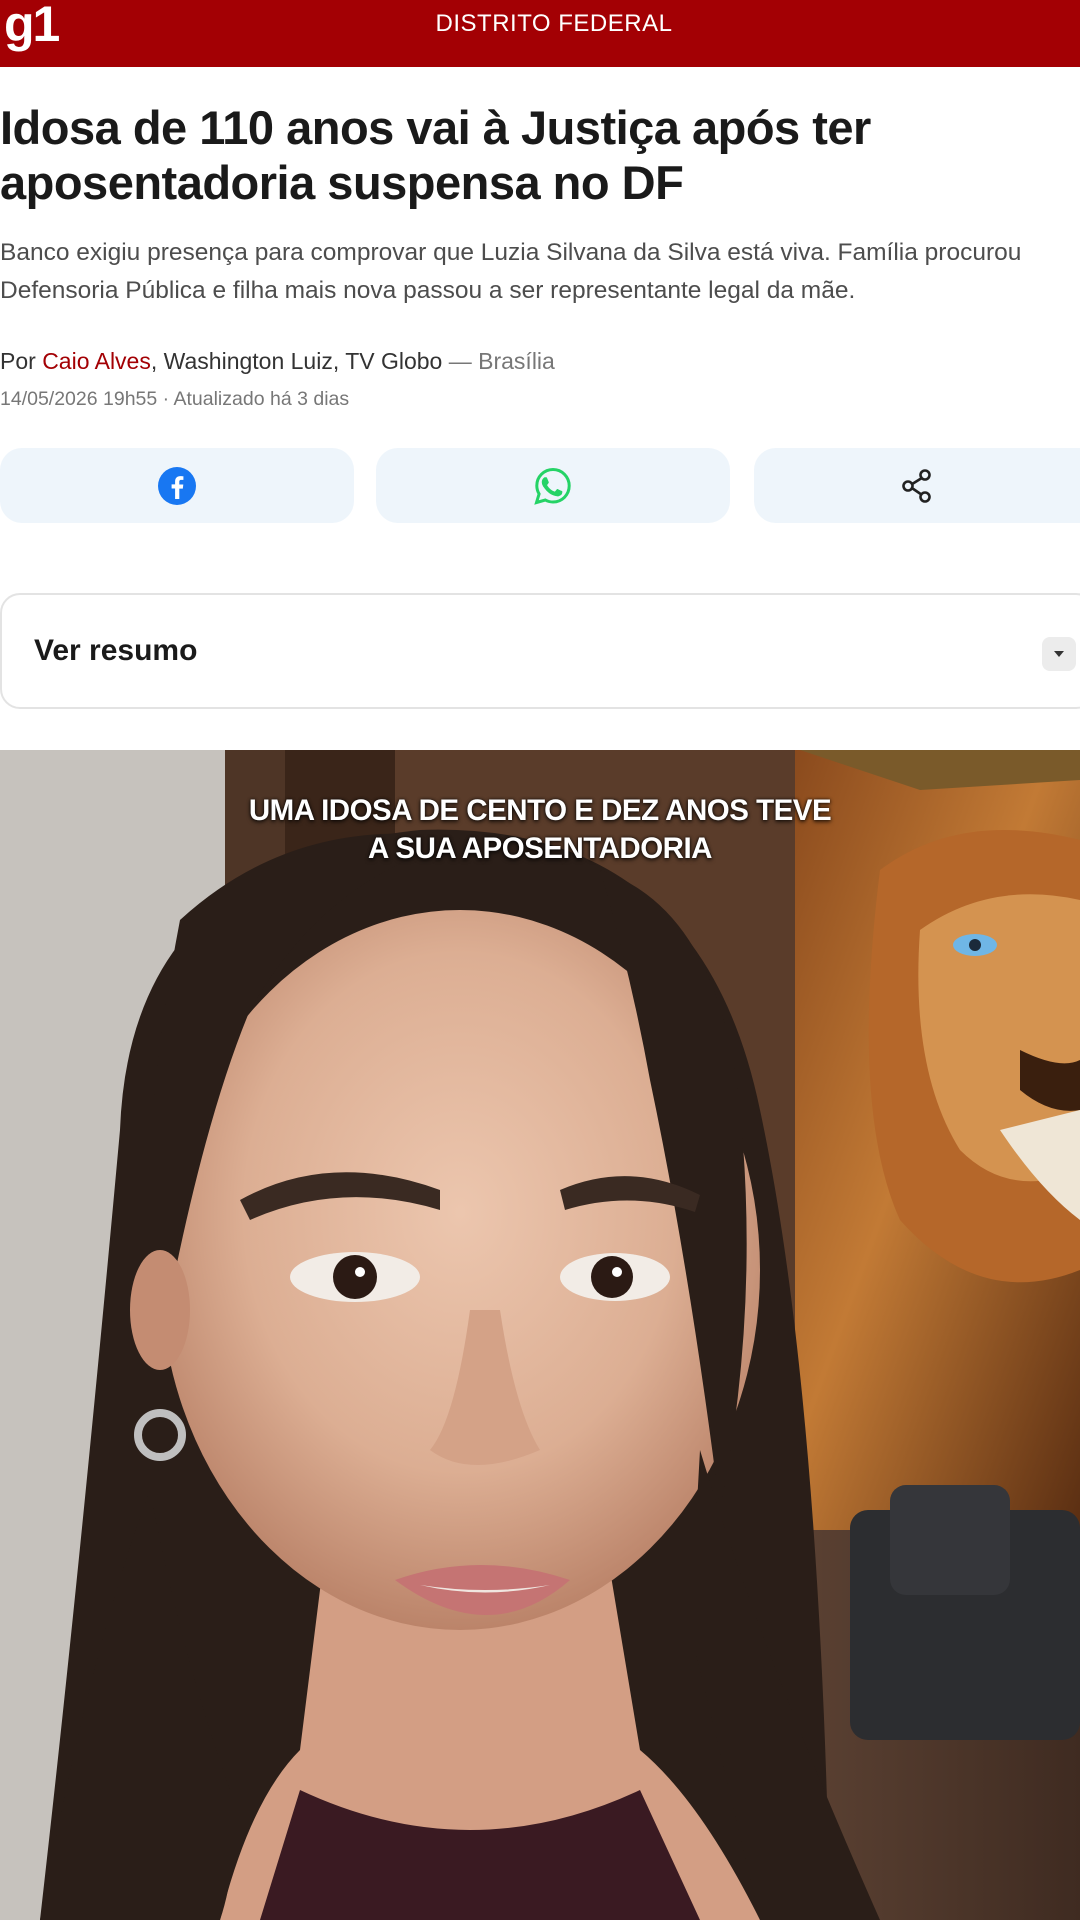 Image resolution: width=1080 pixels, height=1920 pixels. Describe the element at coordinates (540, 810) in the screenshot. I see `caption-line-1: UMA IDOSA DE CENTO E DEZ ANOS TEVE` at that location.